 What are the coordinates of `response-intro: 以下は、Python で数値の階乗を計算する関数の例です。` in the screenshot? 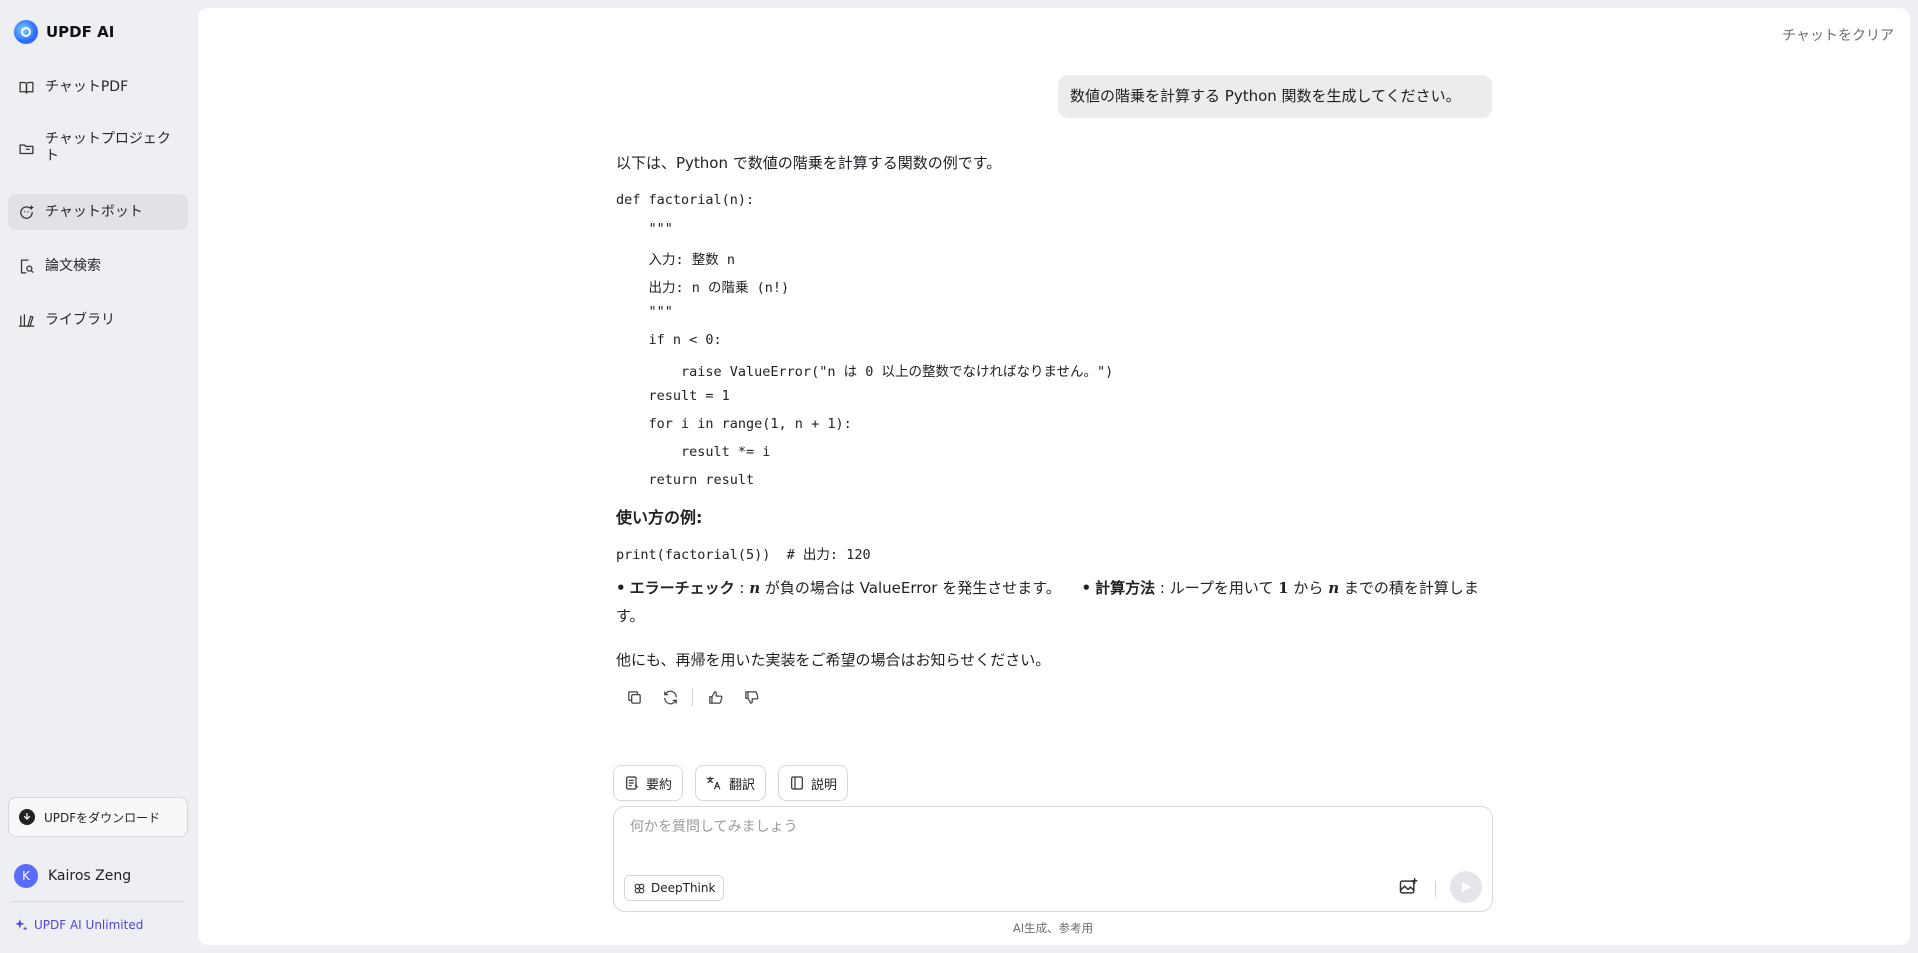 It's located at (809, 163).